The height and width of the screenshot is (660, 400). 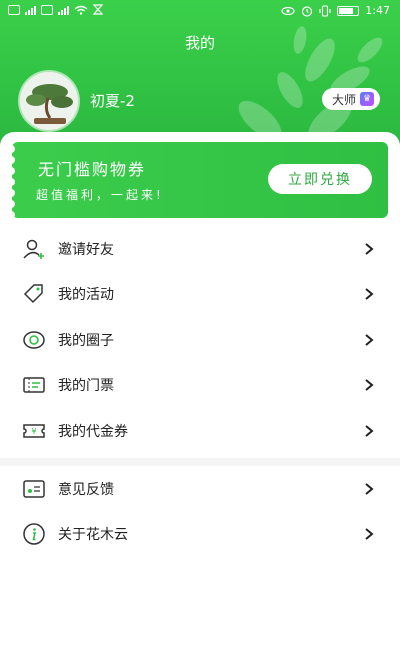 What do you see at coordinates (93, 535) in the screenshot?
I see `menu-item-label: 关于花木云` at bounding box center [93, 535].